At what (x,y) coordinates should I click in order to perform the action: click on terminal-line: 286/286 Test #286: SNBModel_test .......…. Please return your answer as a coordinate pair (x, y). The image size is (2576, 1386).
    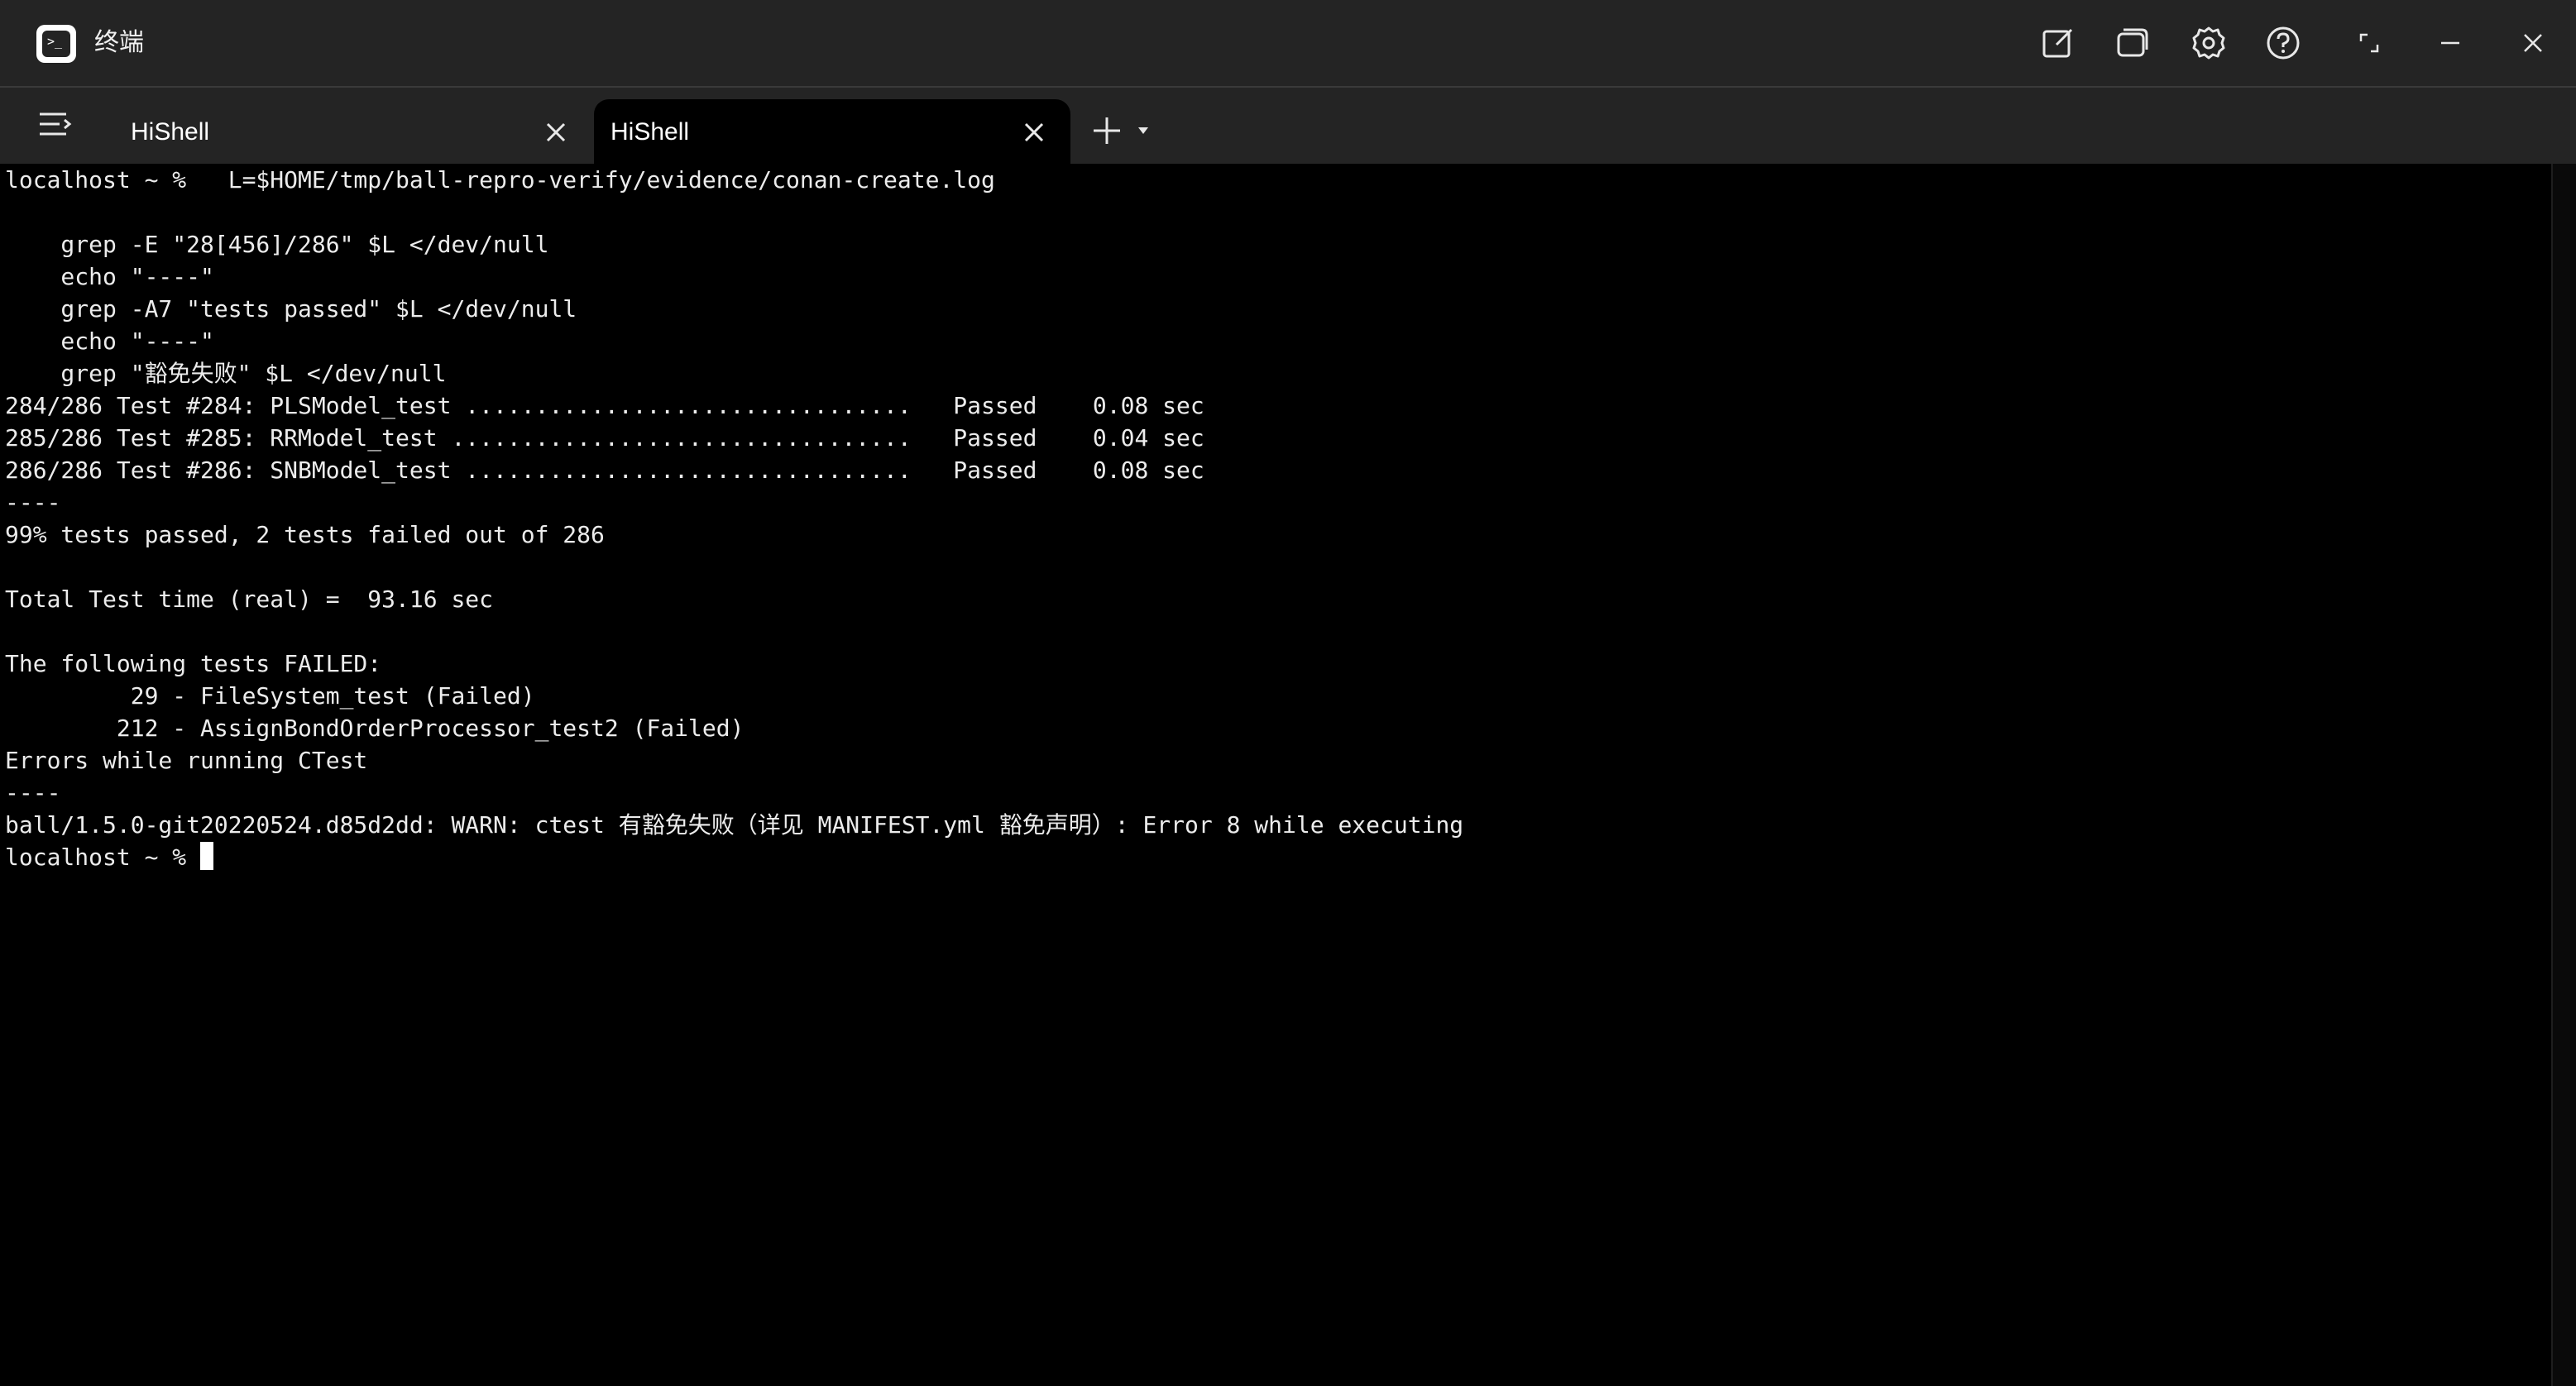
    Looking at the image, I should click on (604, 470).